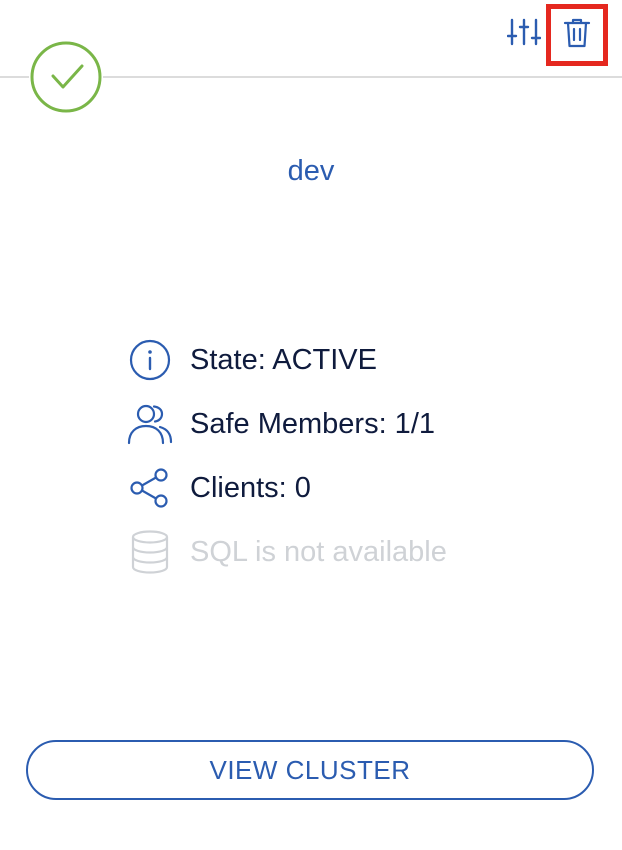  I want to click on database-icon, so click(150, 552).